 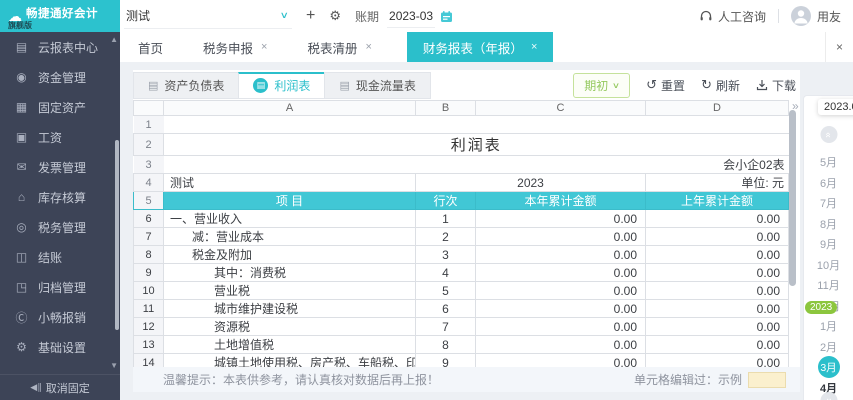 I want to click on month-item: 6月, so click(x=828, y=183).